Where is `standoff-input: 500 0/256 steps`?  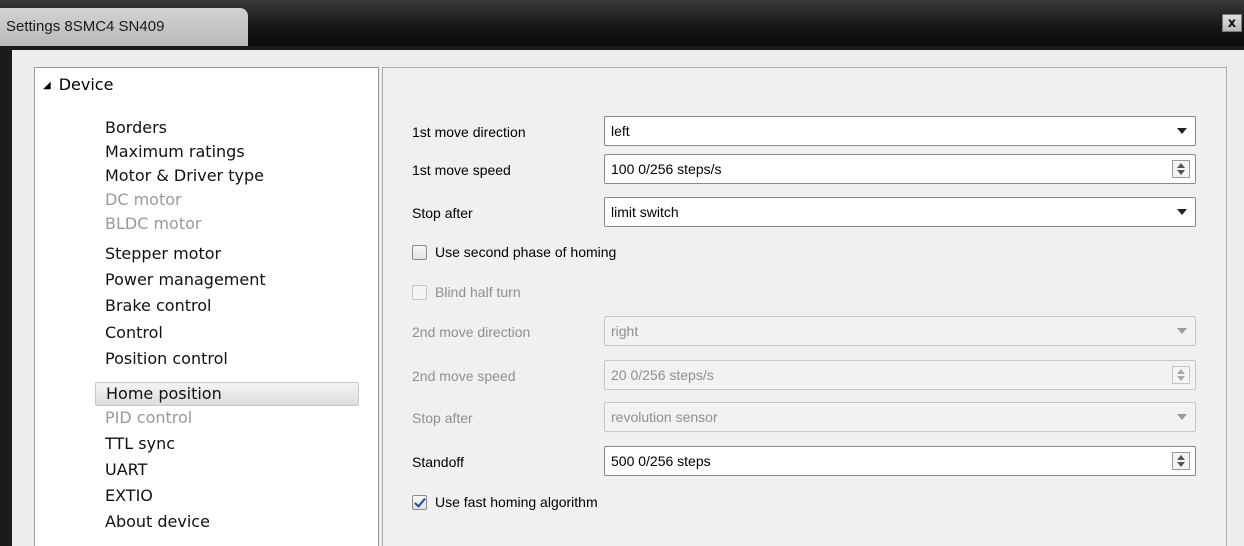 standoff-input: 500 0/256 steps is located at coordinates (900, 461).